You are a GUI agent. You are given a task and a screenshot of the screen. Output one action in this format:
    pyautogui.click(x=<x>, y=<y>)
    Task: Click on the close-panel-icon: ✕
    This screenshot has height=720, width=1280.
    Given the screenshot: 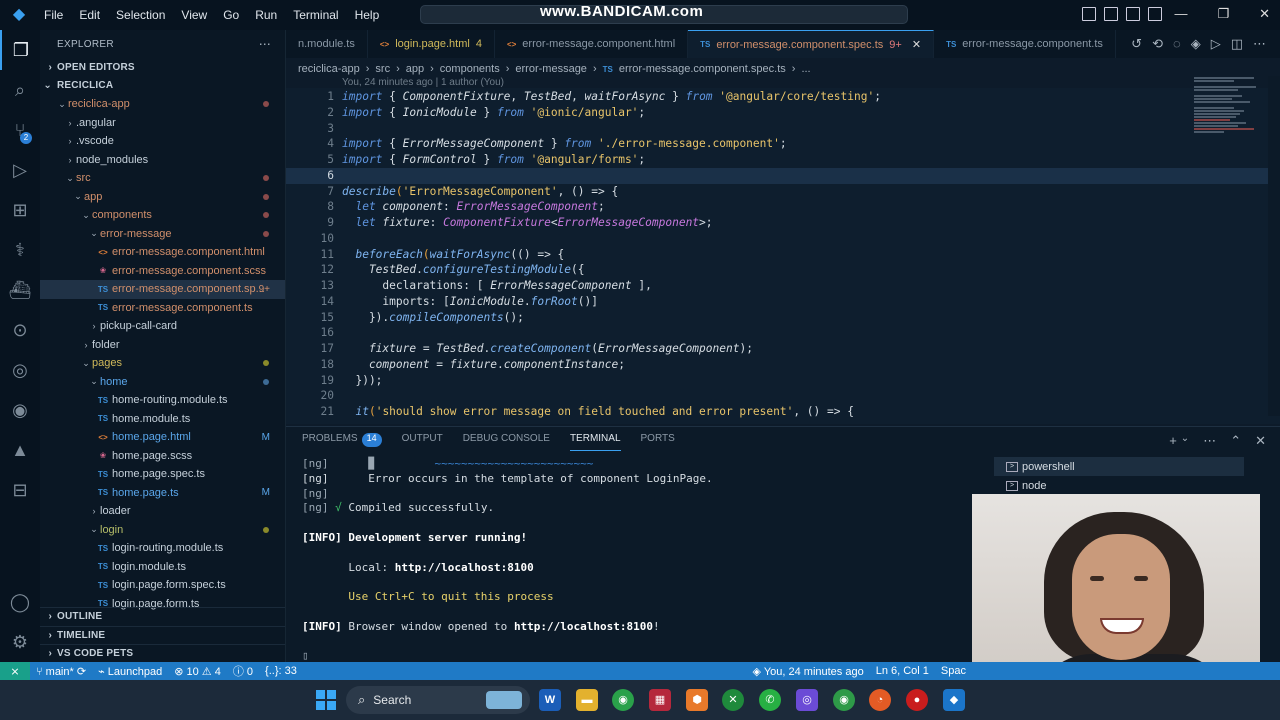 What is the action you would take?
    pyautogui.click(x=1260, y=441)
    